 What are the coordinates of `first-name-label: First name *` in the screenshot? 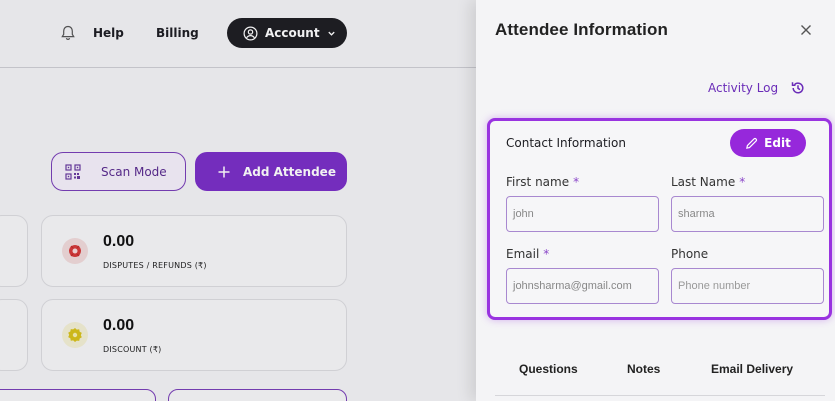 It's located at (543, 182).